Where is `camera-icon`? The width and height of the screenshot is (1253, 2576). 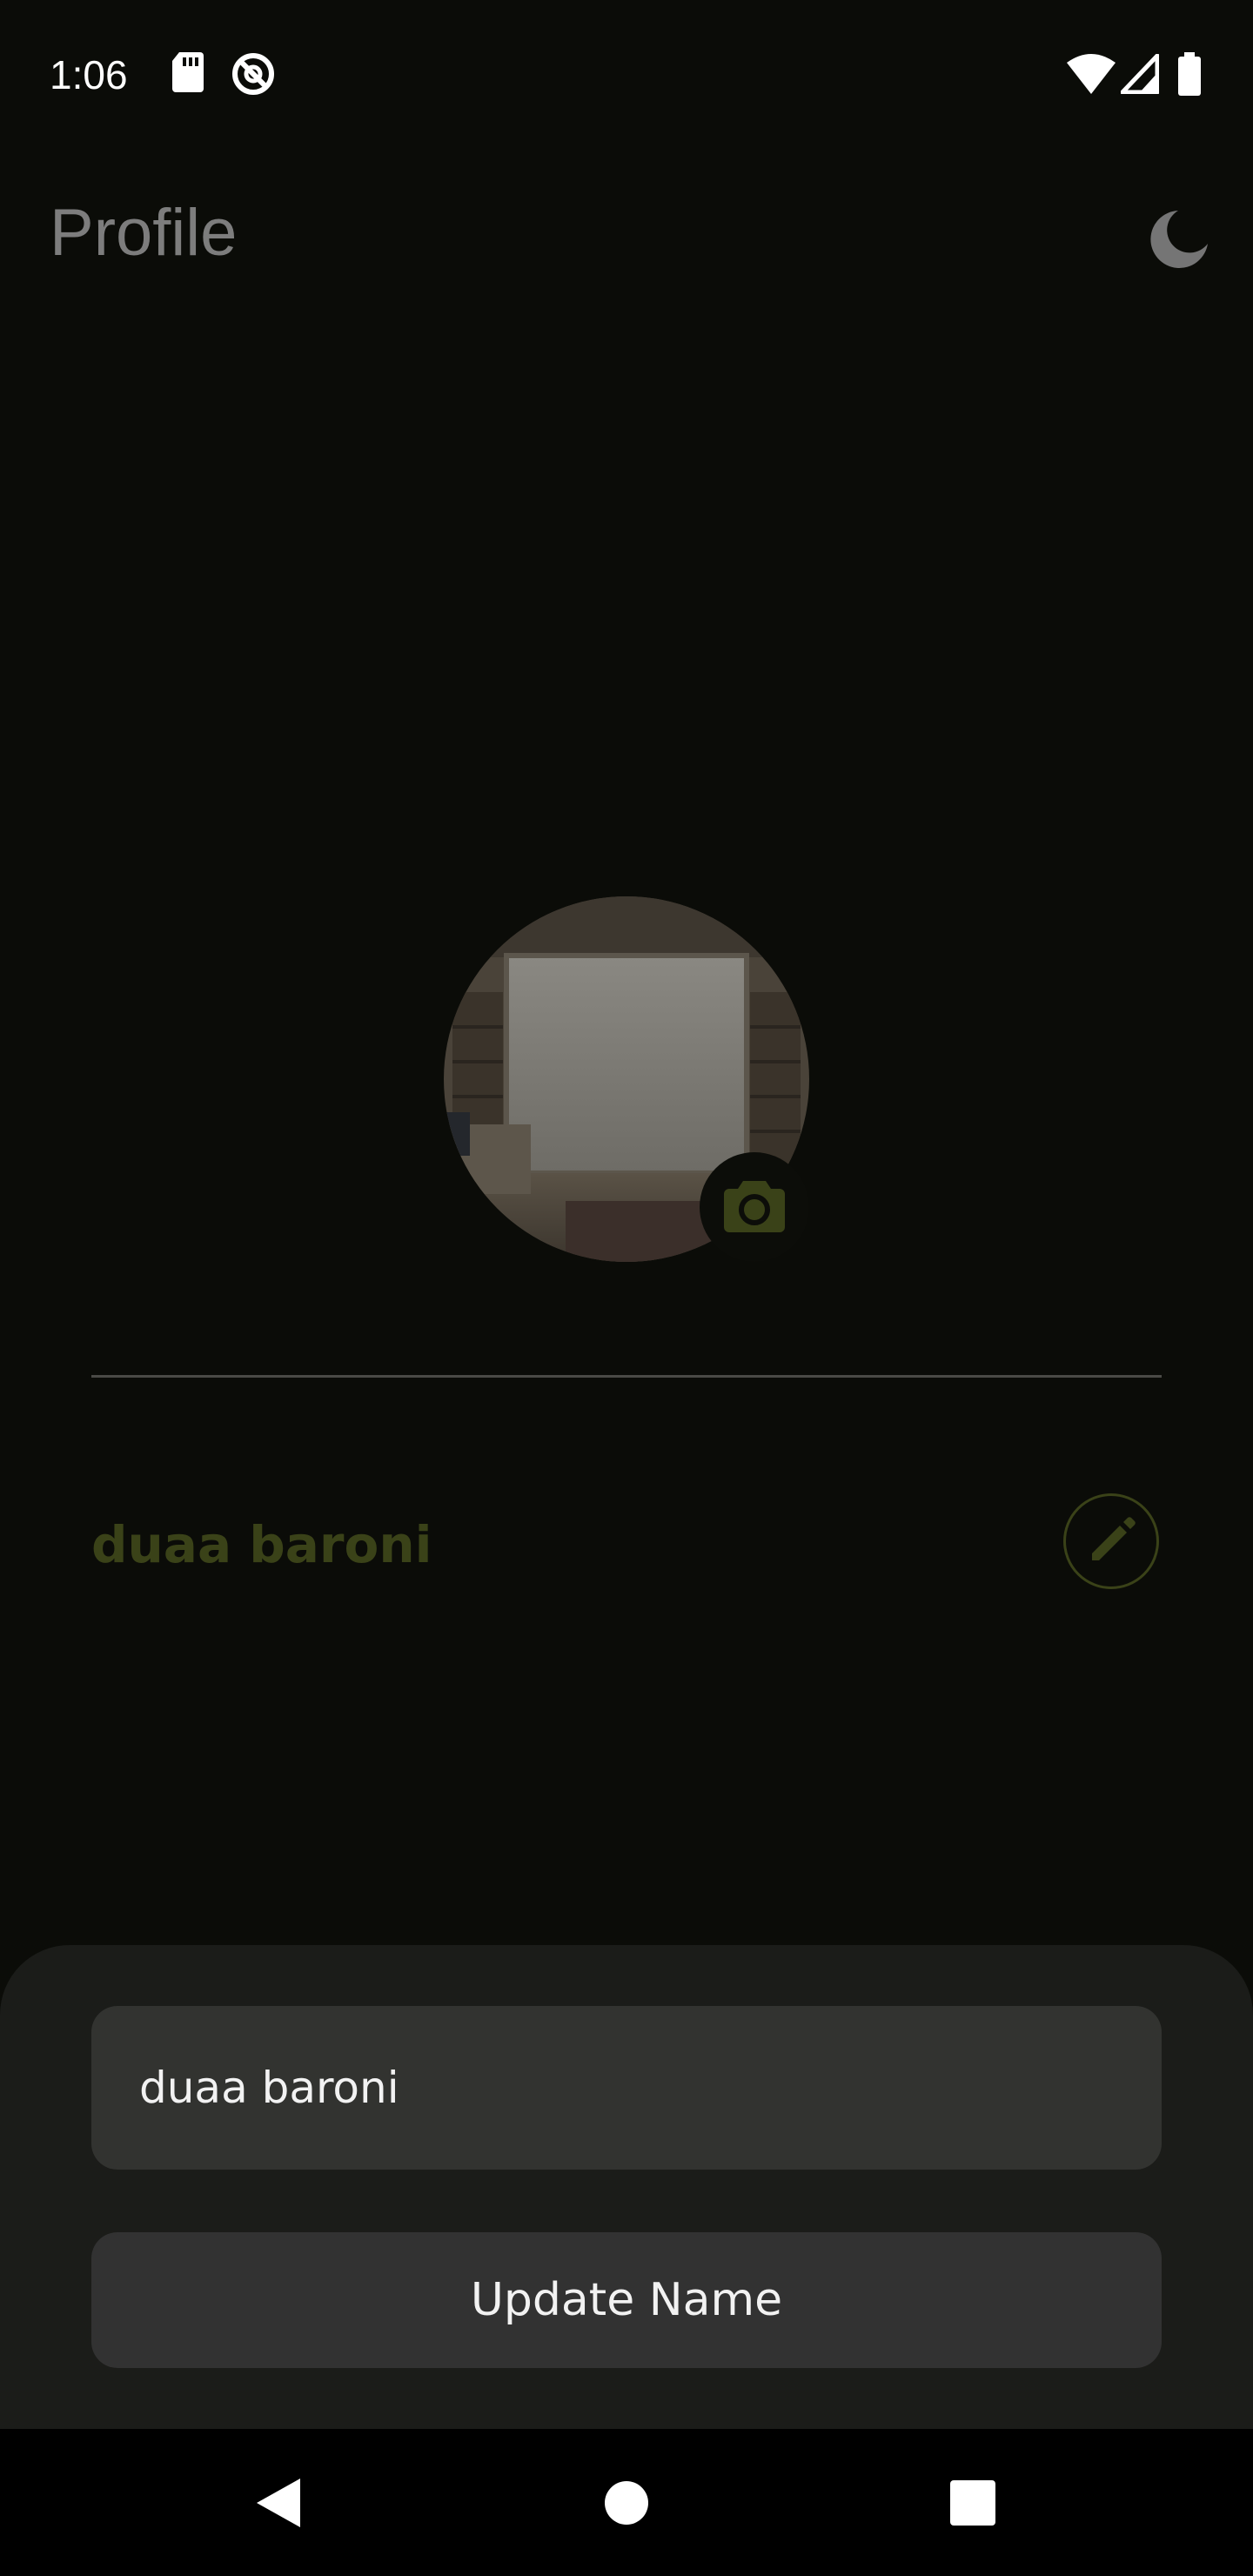 camera-icon is located at coordinates (754, 1206).